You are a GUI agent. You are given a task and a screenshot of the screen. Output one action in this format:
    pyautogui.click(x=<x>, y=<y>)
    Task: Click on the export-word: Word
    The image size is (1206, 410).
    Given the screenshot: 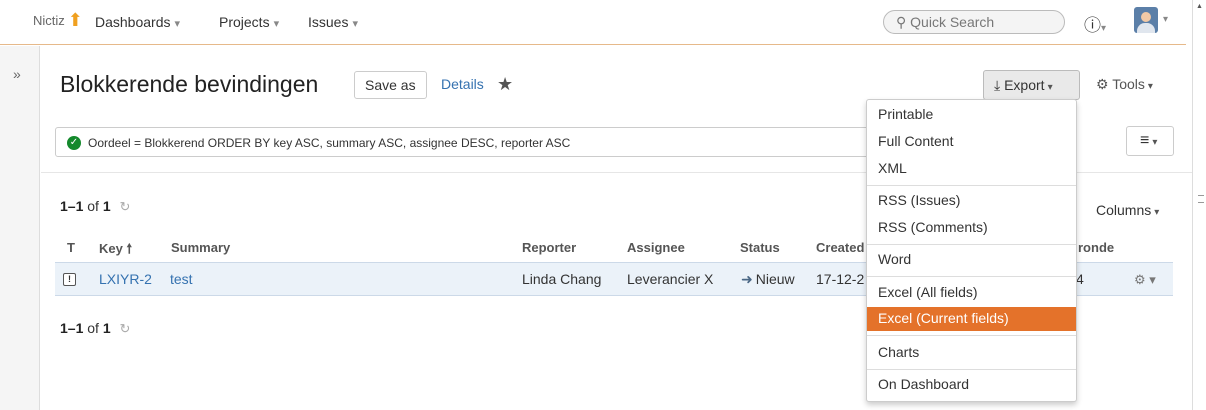 What is the action you would take?
    pyautogui.click(x=971, y=260)
    